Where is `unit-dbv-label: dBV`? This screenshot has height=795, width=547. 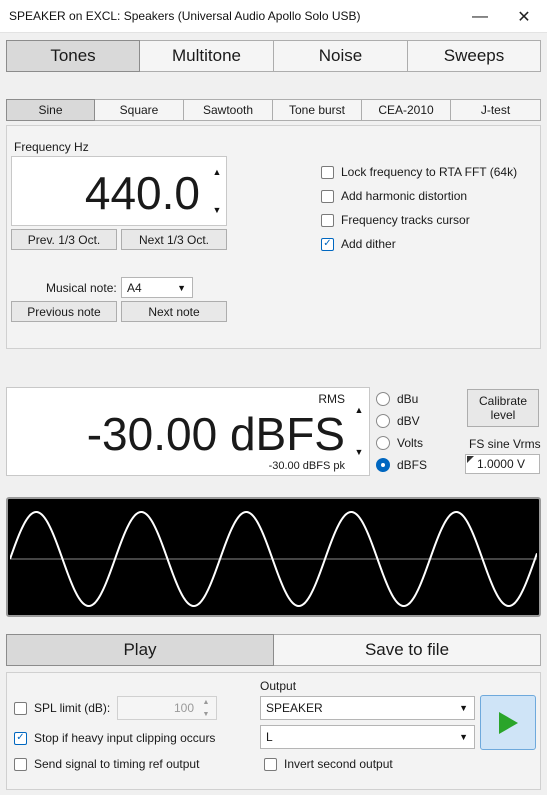 unit-dbv-label: dBV is located at coordinates (408, 421).